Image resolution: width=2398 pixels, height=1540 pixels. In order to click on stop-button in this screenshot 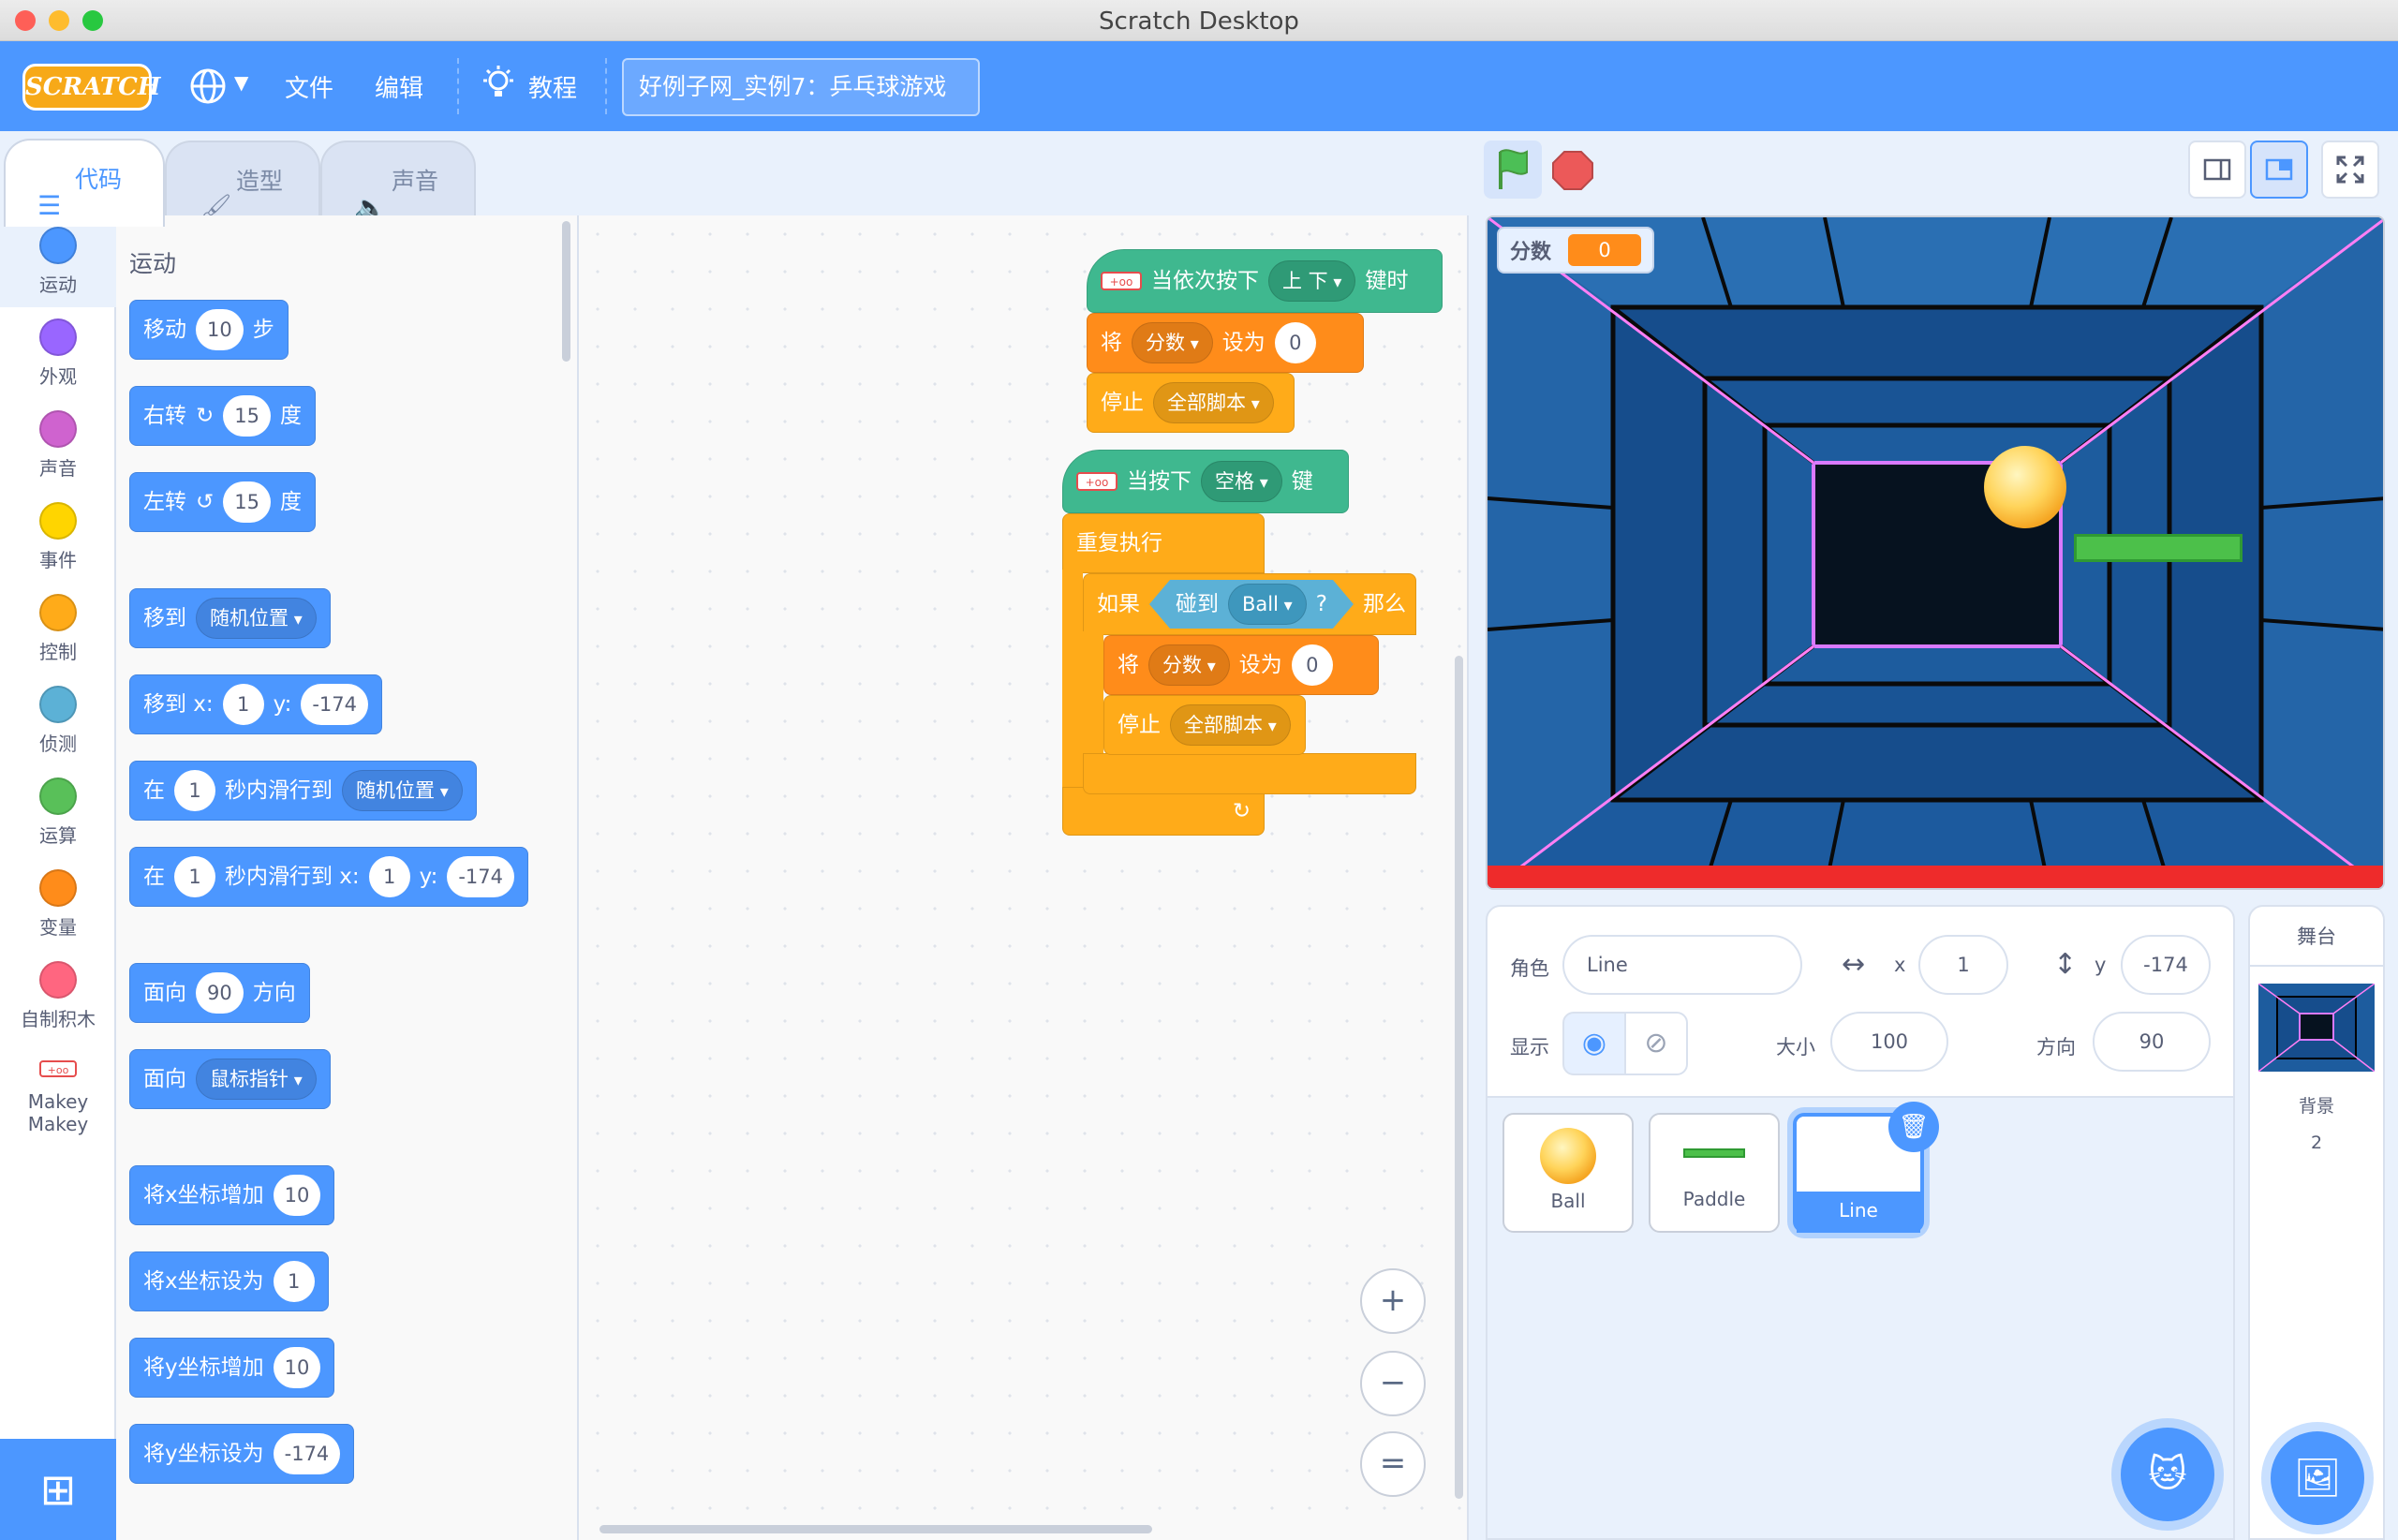, I will do `click(1573, 170)`.